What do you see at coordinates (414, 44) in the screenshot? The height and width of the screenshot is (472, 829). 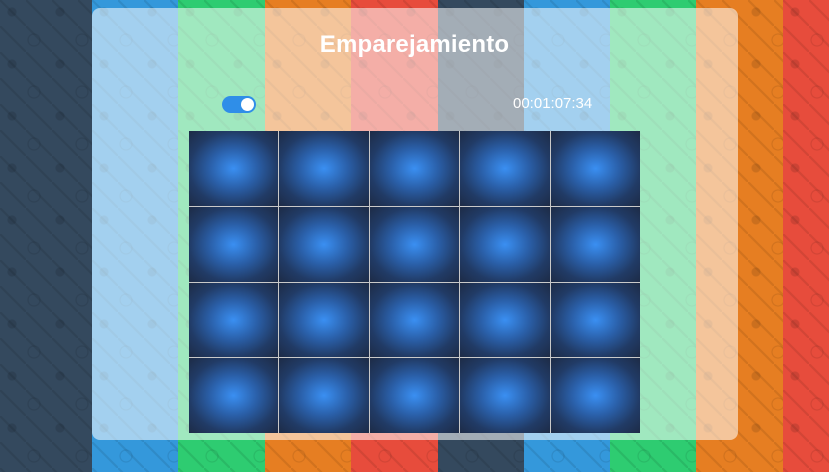 I see `page-title: Emparejamiento` at bounding box center [414, 44].